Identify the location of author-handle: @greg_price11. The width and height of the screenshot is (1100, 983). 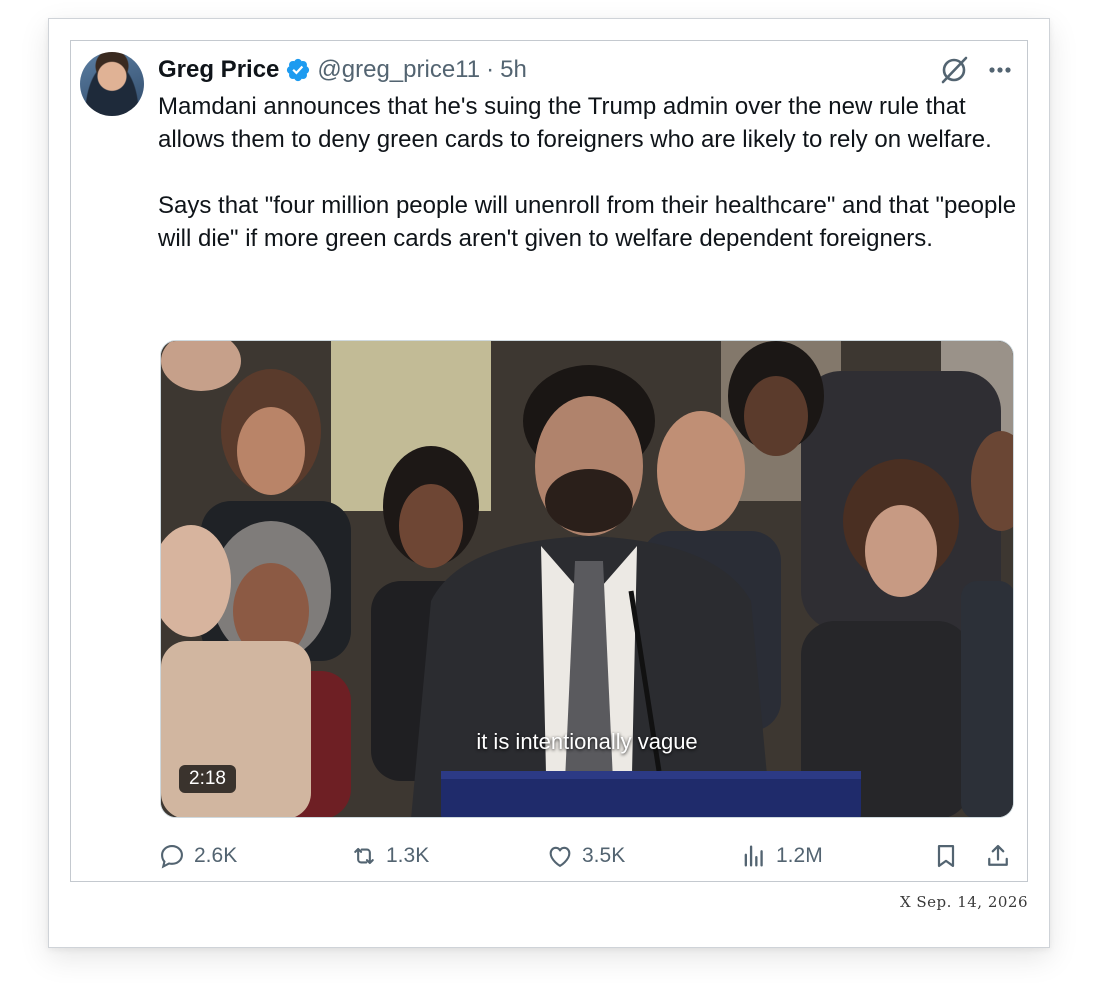
(398, 70).